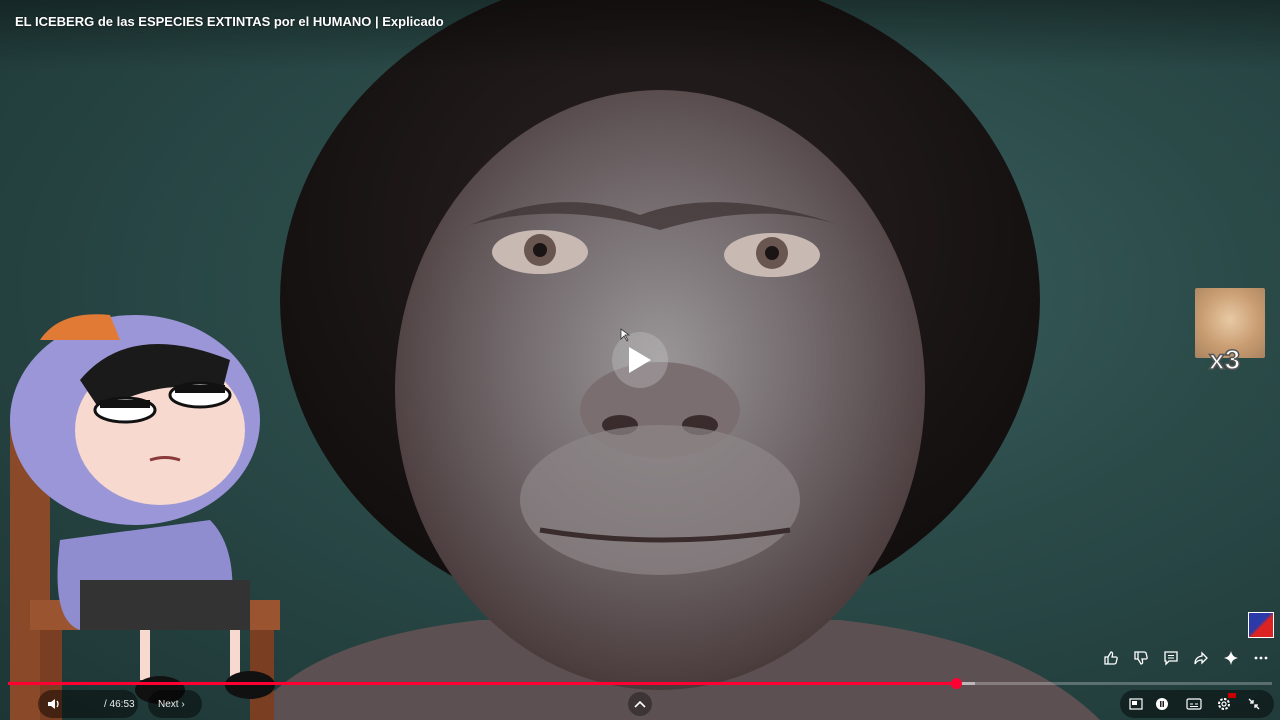  Describe the element at coordinates (482, 683) in the screenshot. I see `progress-played` at that location.